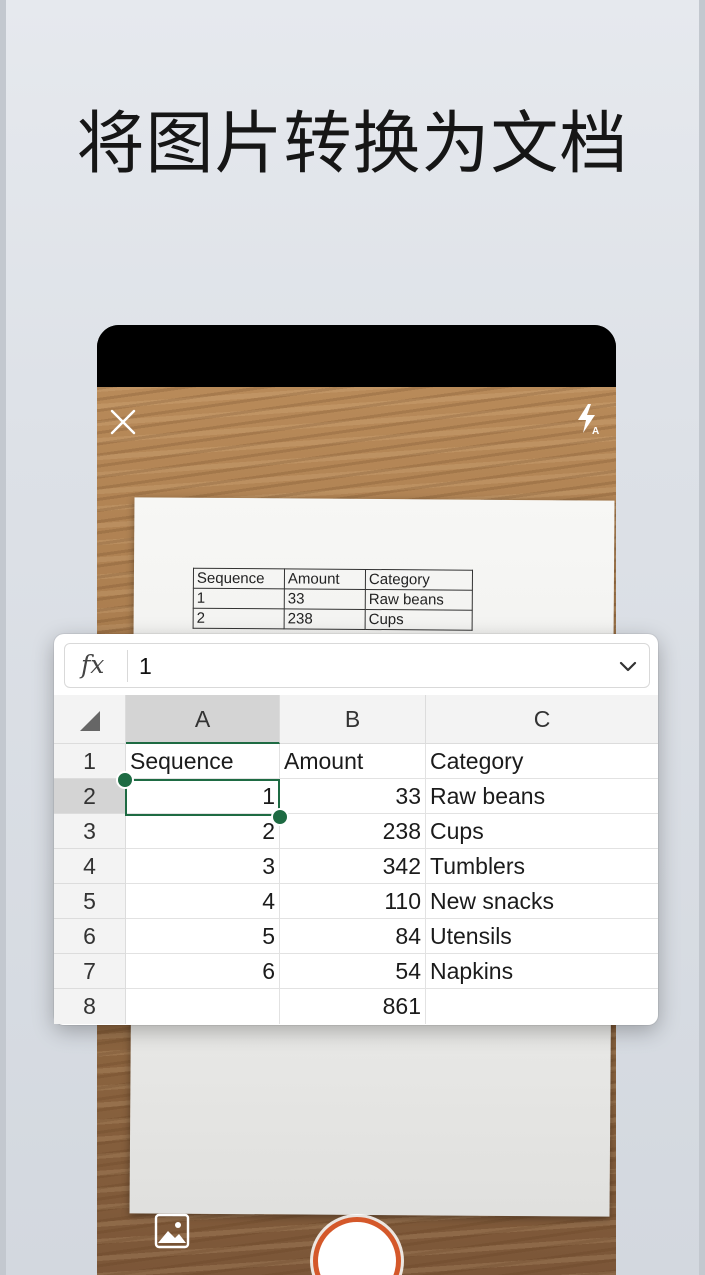  Describe the element at coordinates (203, 831) in the screenshot. I see `cell-a3: 2` at that location.